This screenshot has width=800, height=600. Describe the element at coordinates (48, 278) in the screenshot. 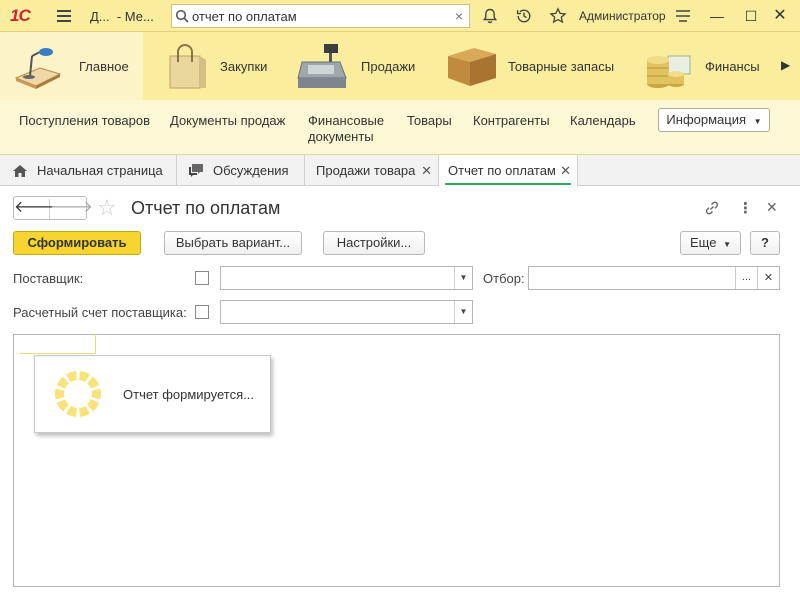

I see `supplier-label: Поставщик:` at that location.